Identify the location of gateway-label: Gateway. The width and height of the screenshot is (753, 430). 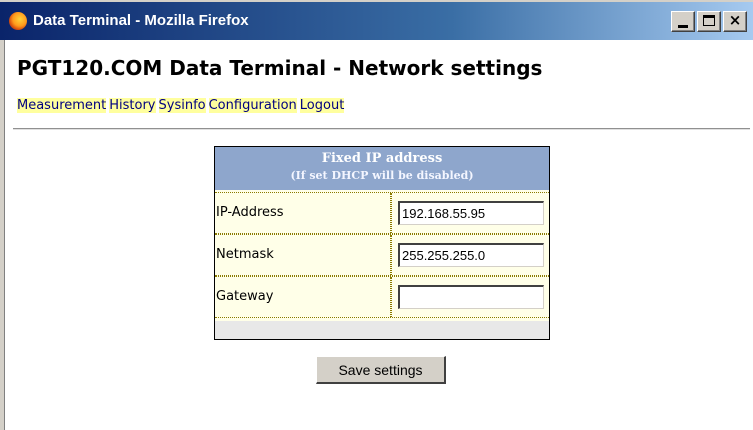
(303, 297).